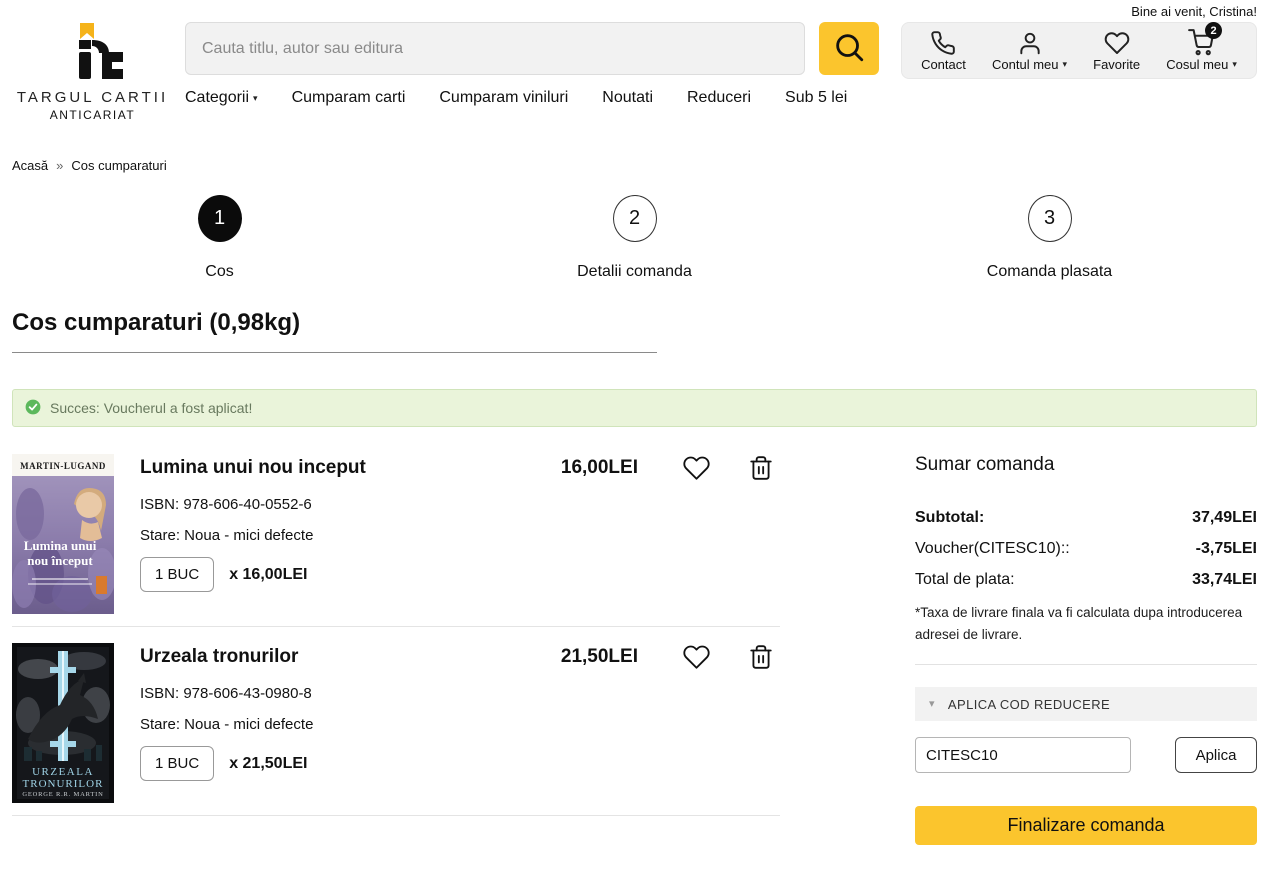  What do you see at coordinates (950, 517) in the screenshot?
I see `subtotal-label: Subtotal:` at bounding box center [950, 517].